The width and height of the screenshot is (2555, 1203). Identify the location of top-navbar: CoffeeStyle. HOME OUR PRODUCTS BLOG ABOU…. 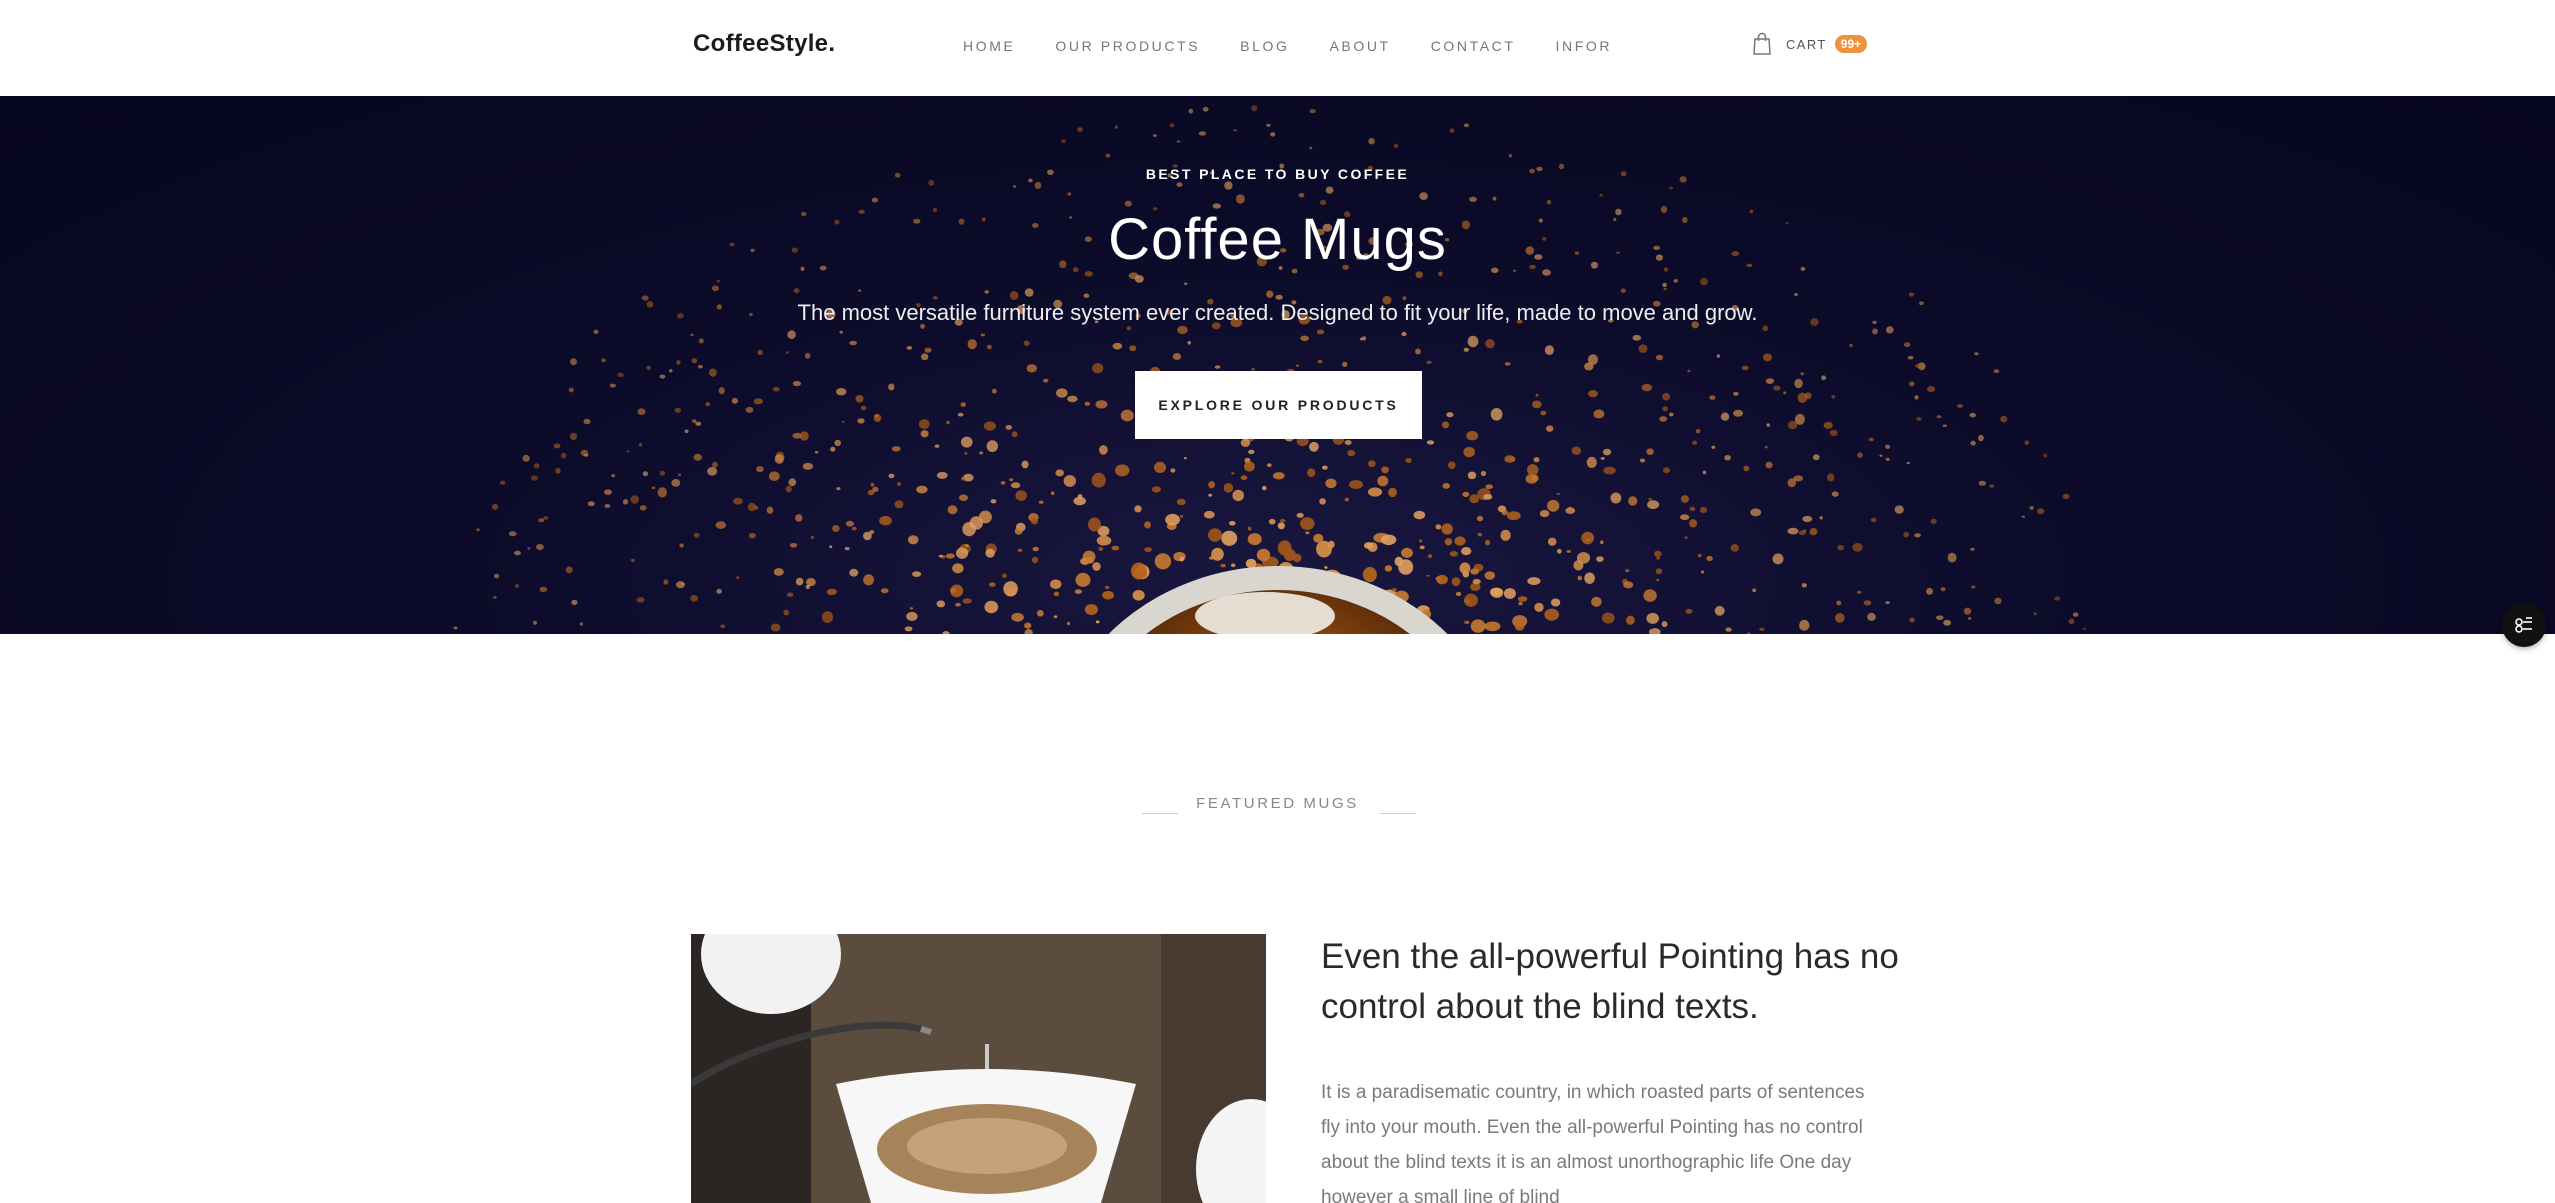
(1277, 48).